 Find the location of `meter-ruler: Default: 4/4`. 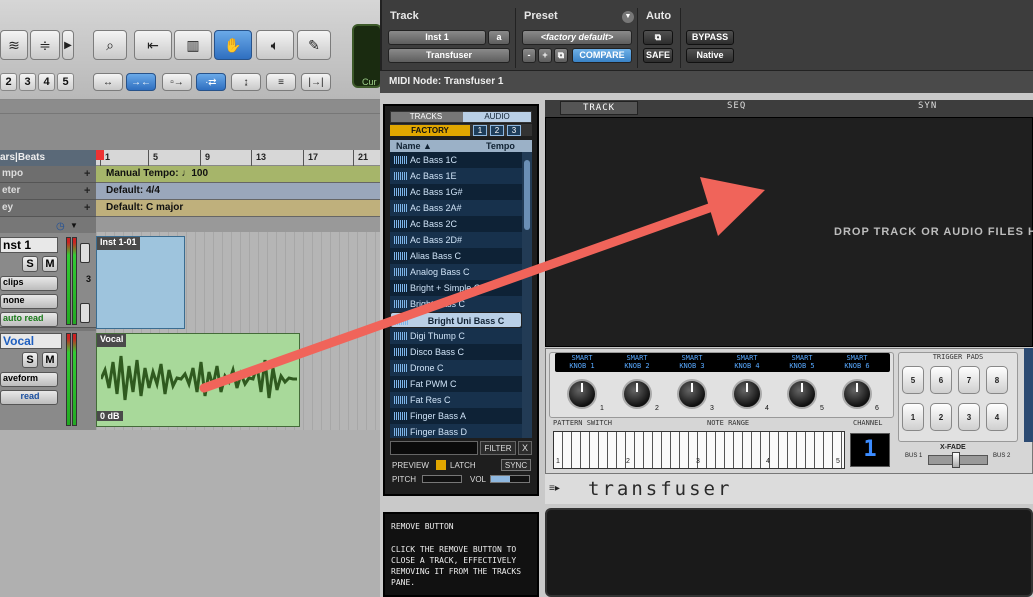

meter-ruler: Default: 4/4 is located at coordinates (238, 191).